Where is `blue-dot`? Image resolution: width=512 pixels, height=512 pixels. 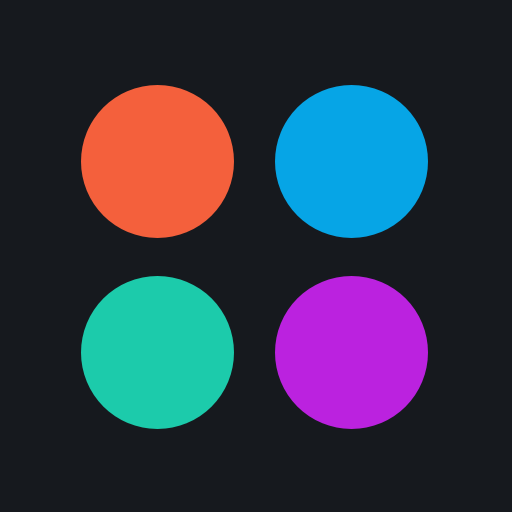
blue-dot is located at coordinates (351, 161).